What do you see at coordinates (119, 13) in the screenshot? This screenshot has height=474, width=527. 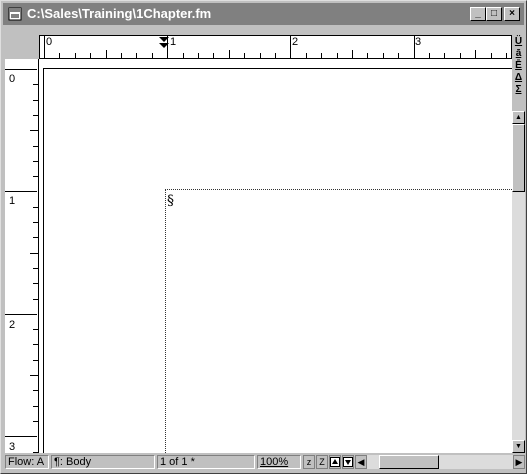 I see `window-title: C:\Sales\Training\1Chapter.fm` at bounding box center [119, 13].